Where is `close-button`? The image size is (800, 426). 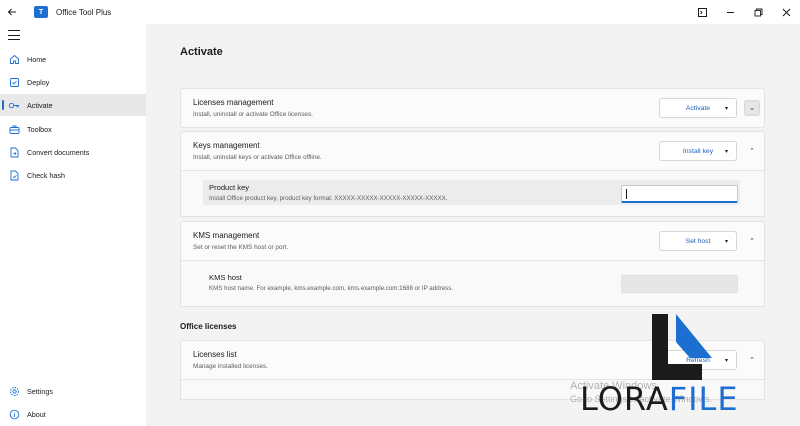
close-button is located at coordinates (786, 12).